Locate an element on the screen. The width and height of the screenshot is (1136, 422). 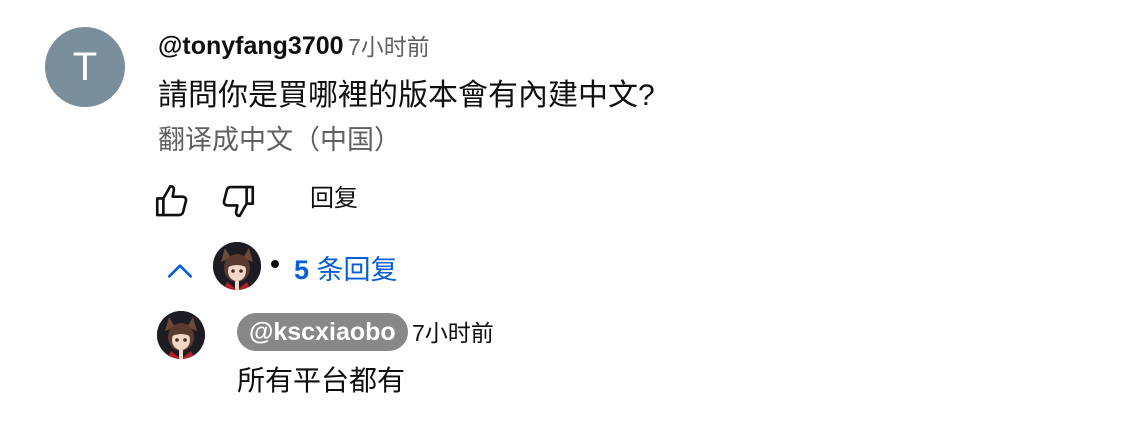
comment-timestamp: 7小时前 is located at coordinates (389, 47).